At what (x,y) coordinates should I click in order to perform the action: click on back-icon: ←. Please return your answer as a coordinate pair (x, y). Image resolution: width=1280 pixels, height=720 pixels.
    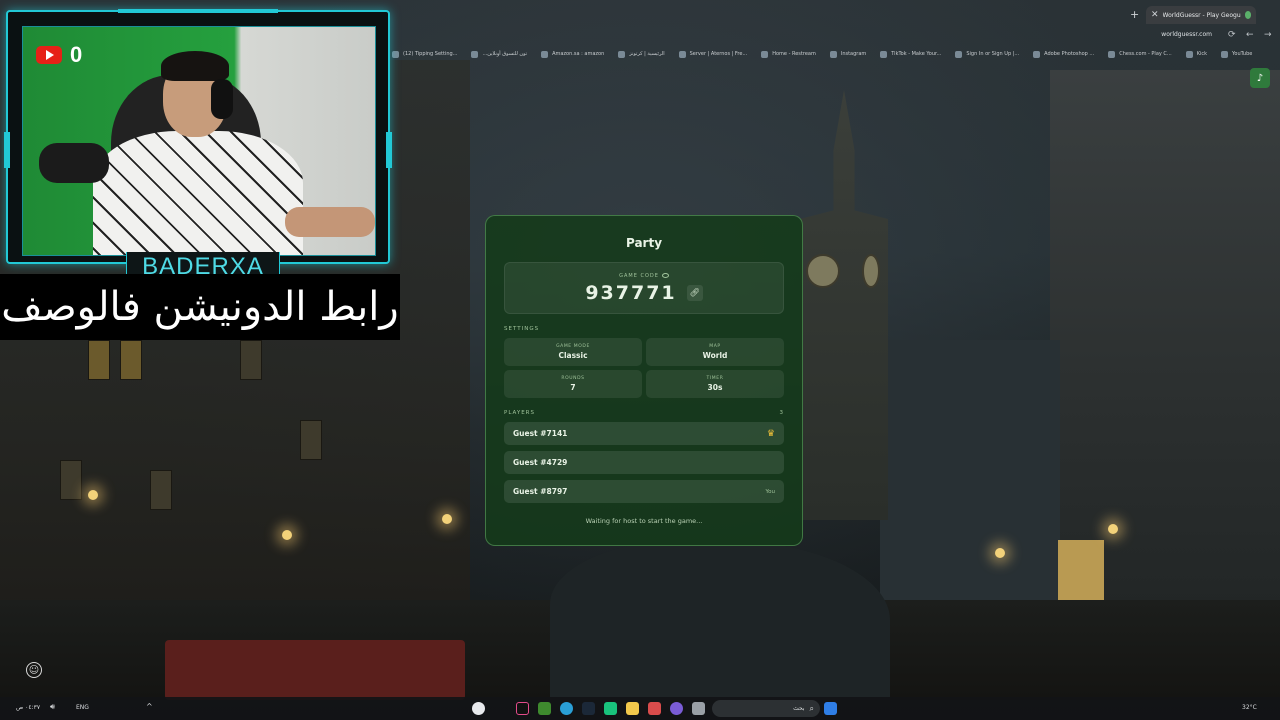
    Looking at the image, I should click on (1250, 35).